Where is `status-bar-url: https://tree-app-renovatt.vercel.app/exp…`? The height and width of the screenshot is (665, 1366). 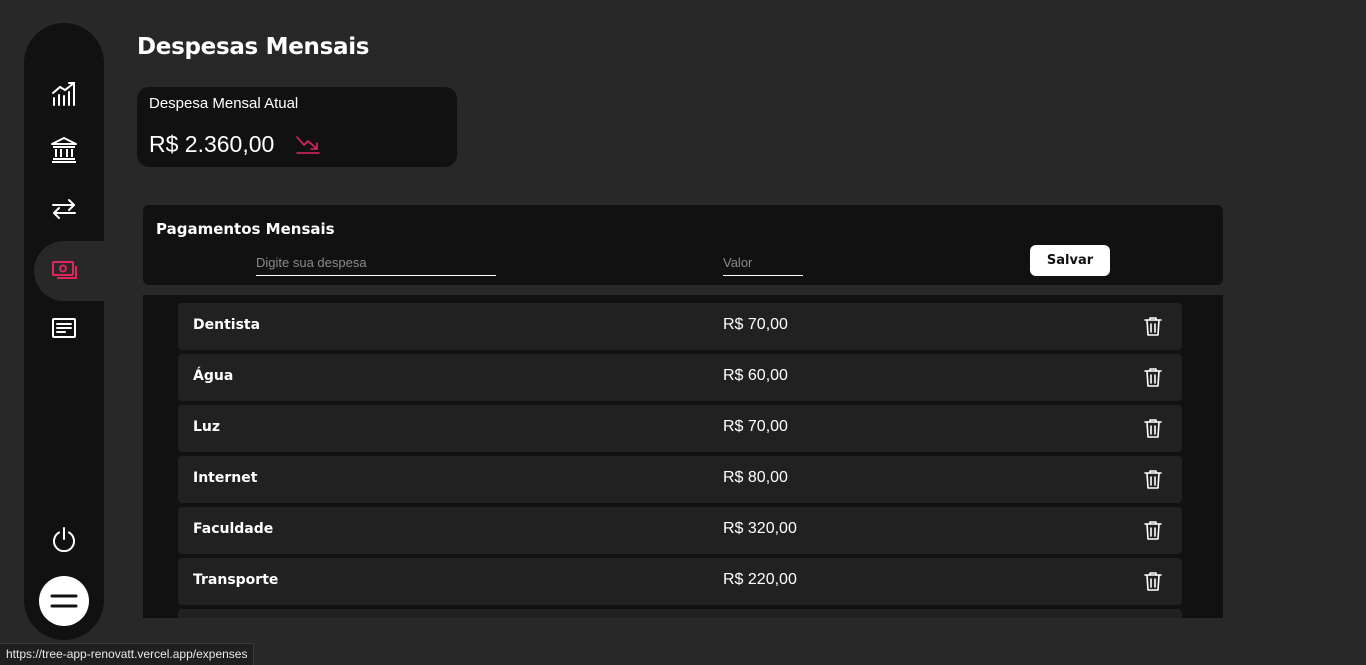 status-bar-url: https://tree-app-renovatt.vercel.app/exp… is located at coordinates (127, 654).